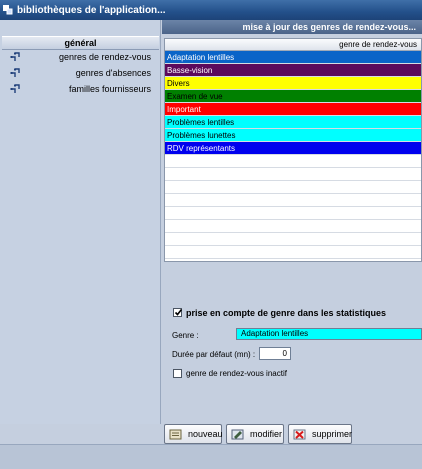  I want to click on duree-label: Durée par défaut (mn) :, so click(214, 354).